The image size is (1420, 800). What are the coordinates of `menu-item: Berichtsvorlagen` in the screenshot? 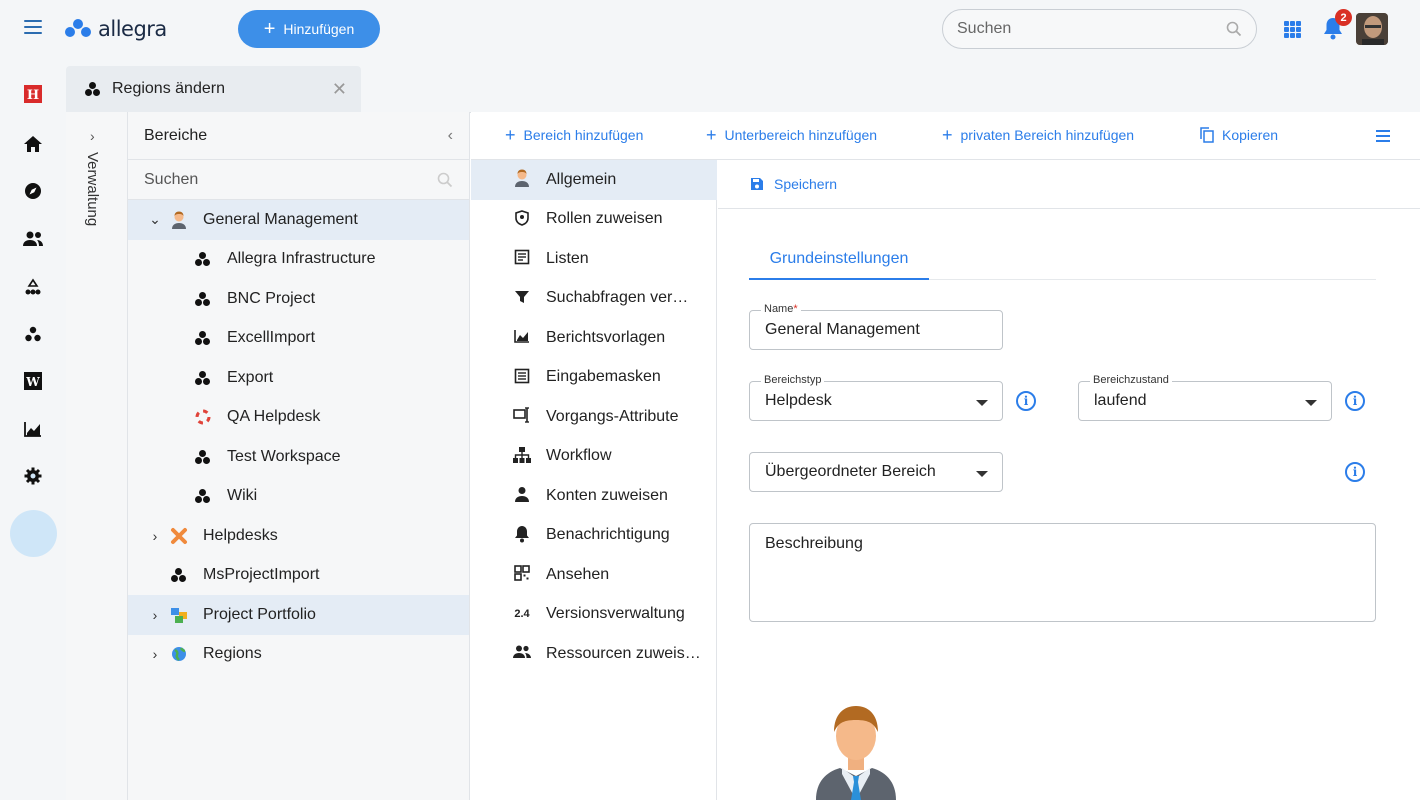 It's located at (594, 338).